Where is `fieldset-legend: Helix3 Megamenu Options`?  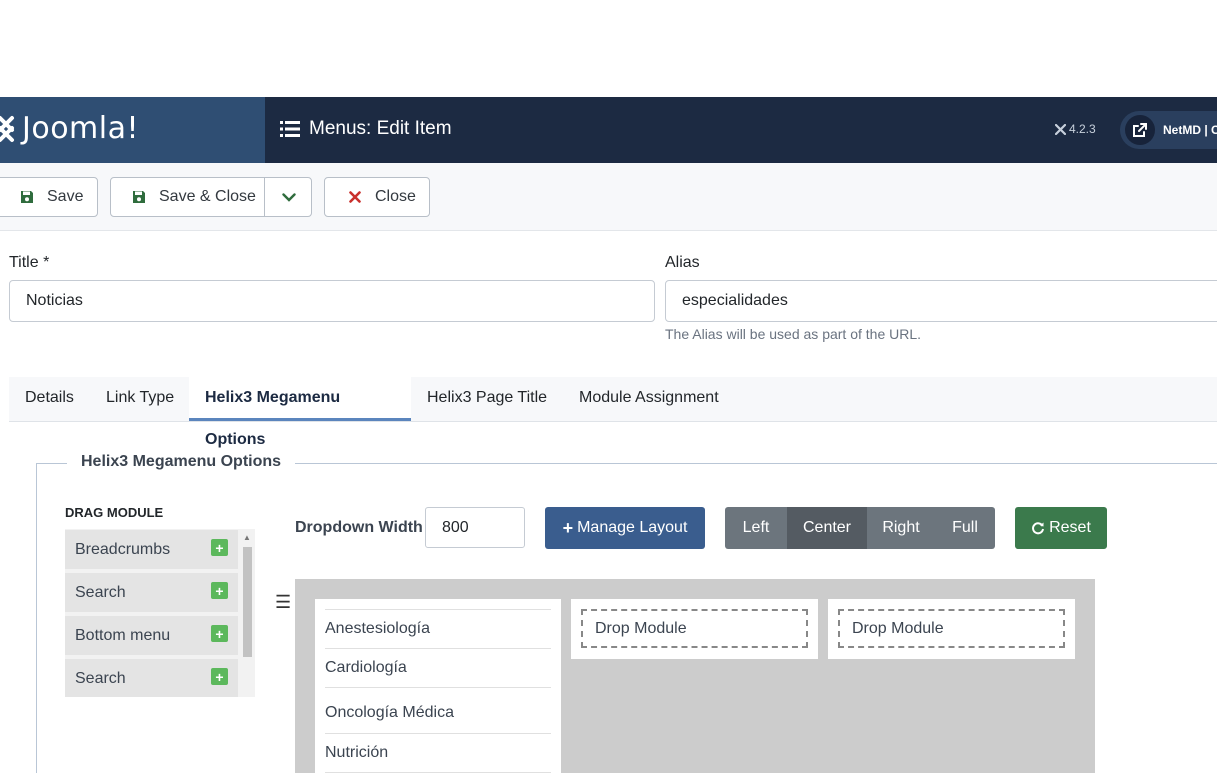
fieldset-legend: Helix3 Megamenu Options is located at coordinates (181, 462).